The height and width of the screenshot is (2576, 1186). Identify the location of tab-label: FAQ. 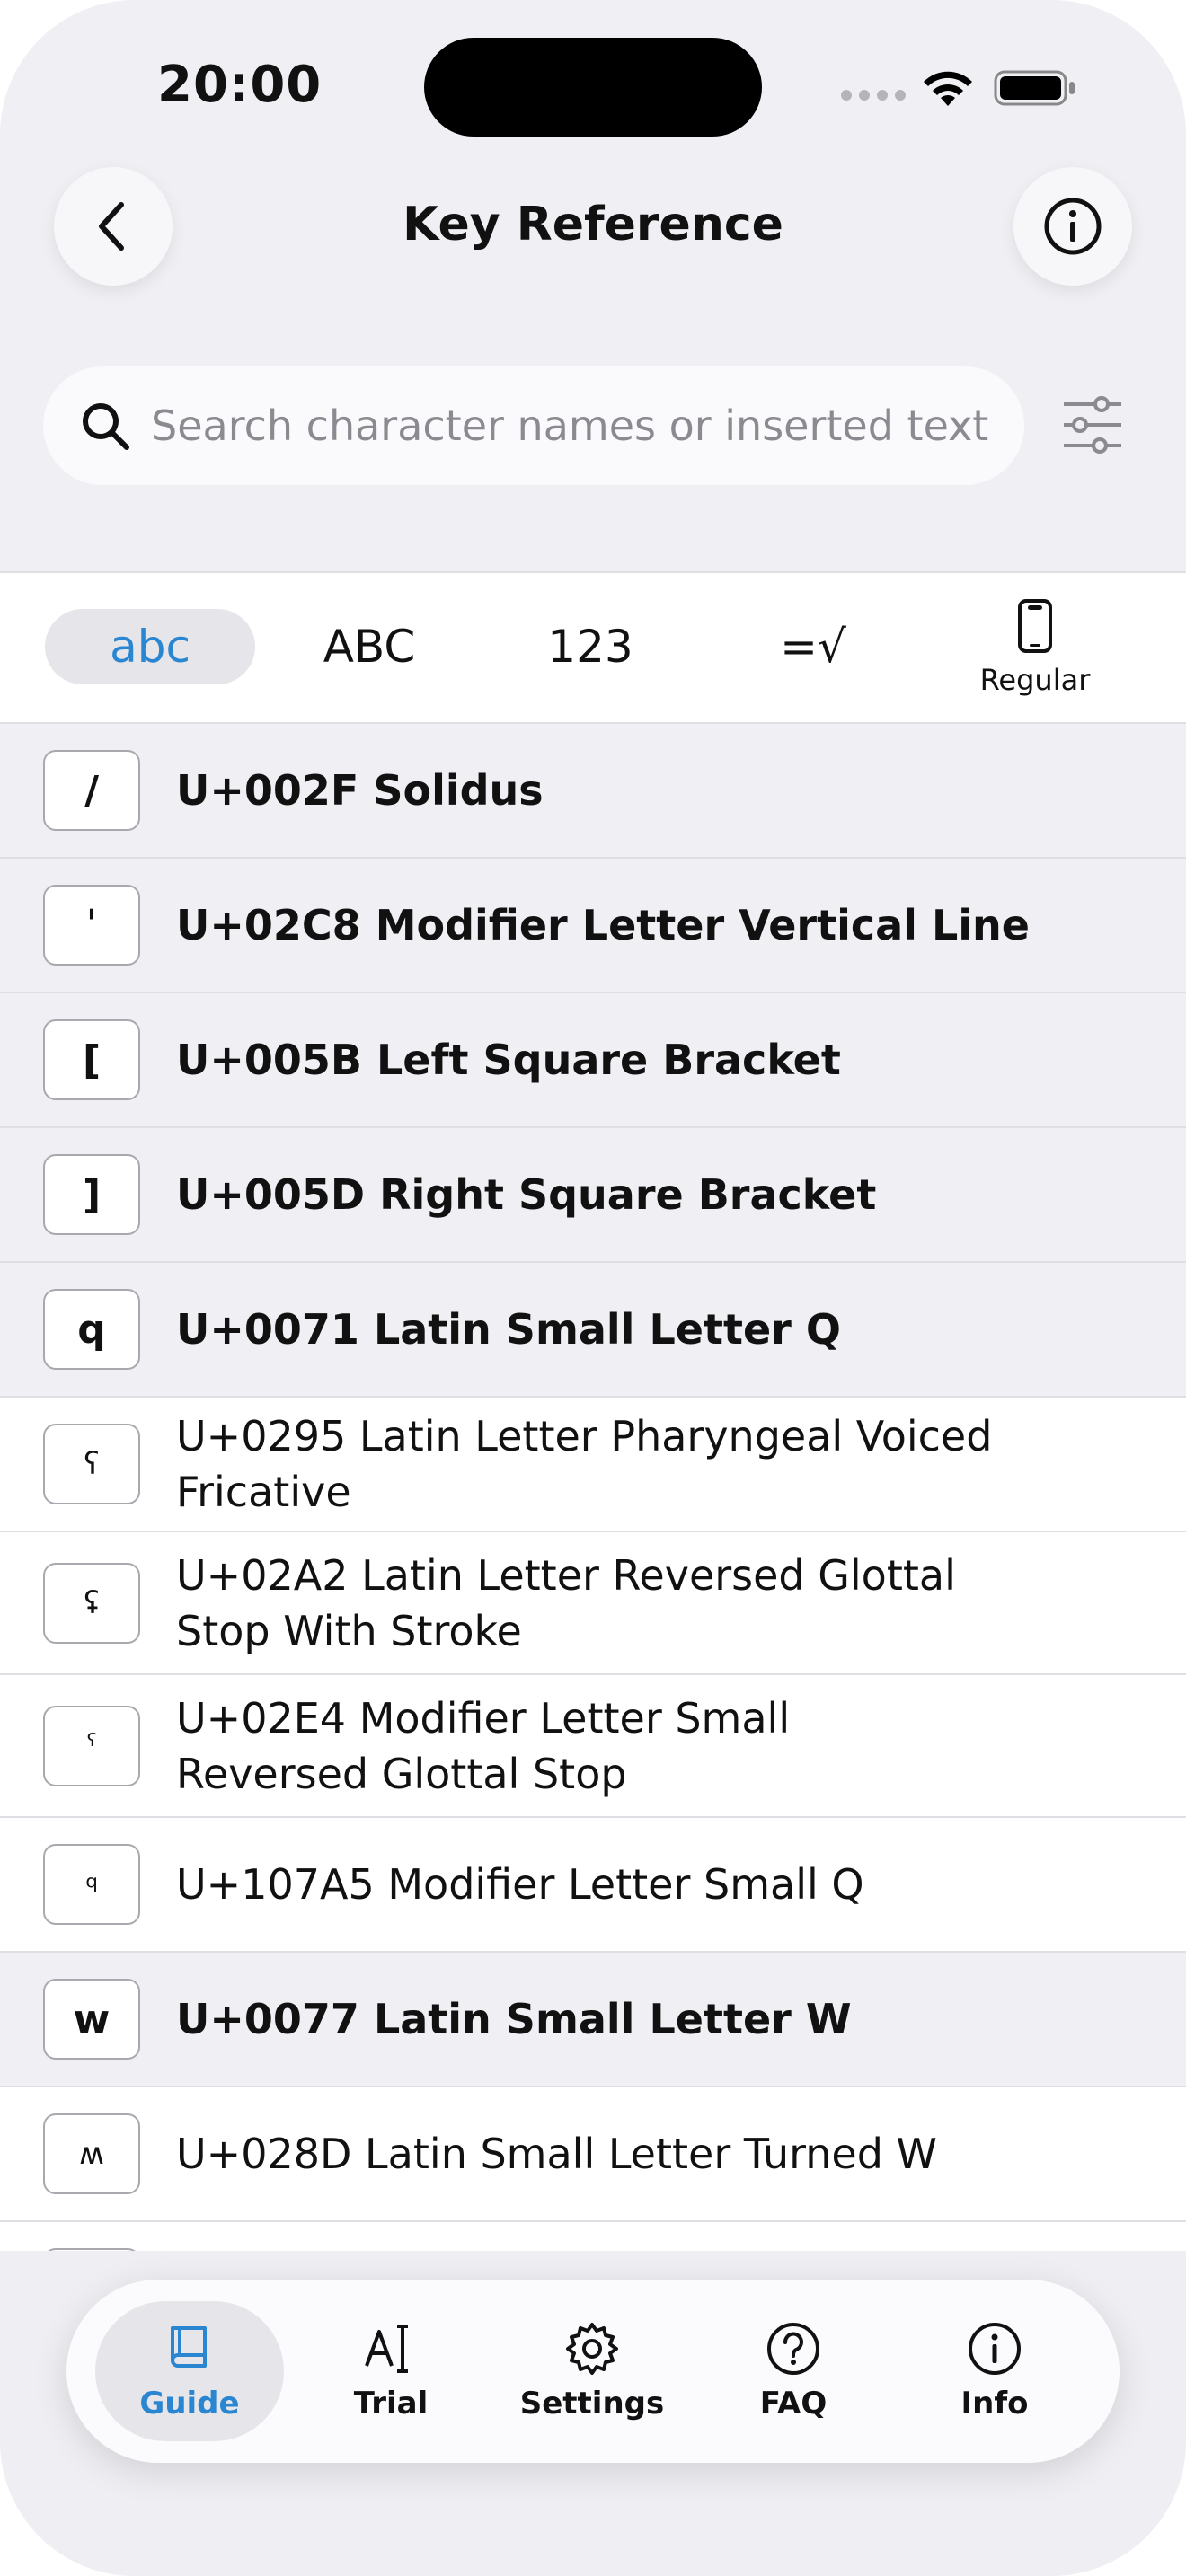
(793, 2404).